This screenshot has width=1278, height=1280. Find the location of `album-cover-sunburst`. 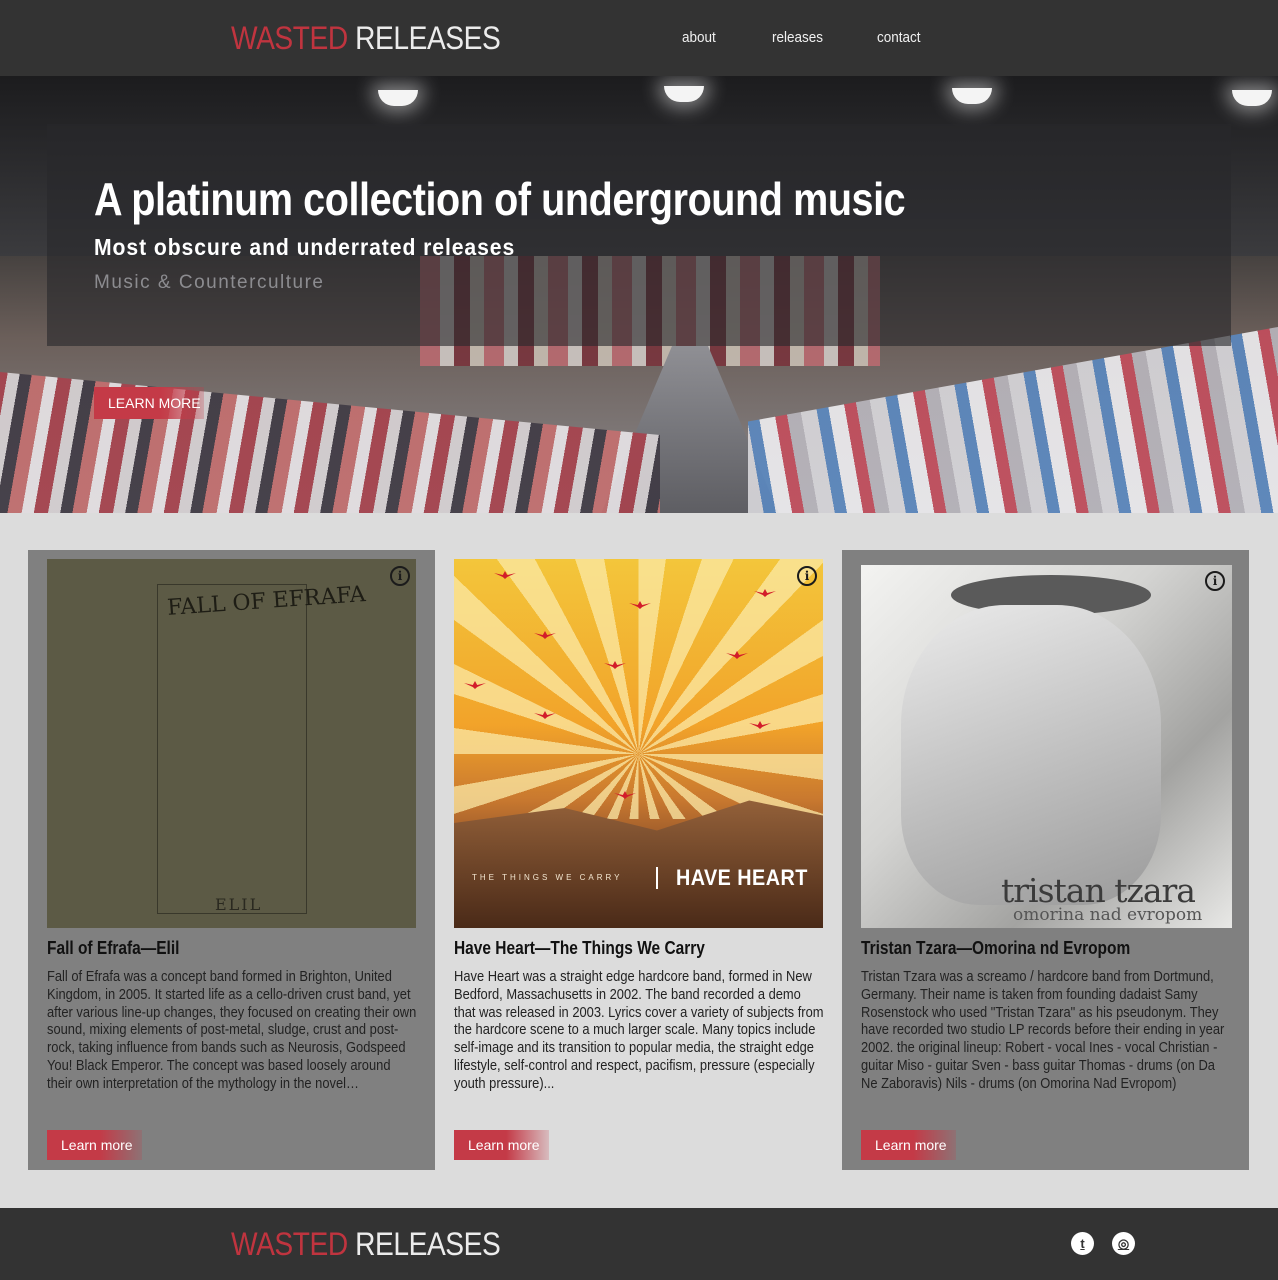

album-cover-sunburst is located at coordinates (638, 689).